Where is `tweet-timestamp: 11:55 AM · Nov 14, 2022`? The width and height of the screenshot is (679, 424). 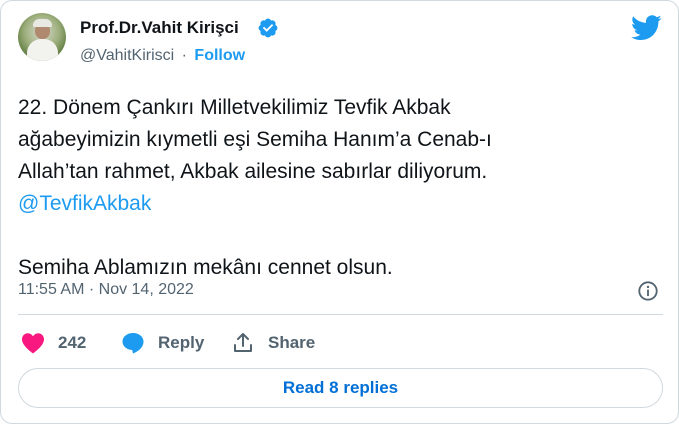 tweet-timestamp: 11:55 AM · Nov 14, 2022 is located at coordinates (106, 290).